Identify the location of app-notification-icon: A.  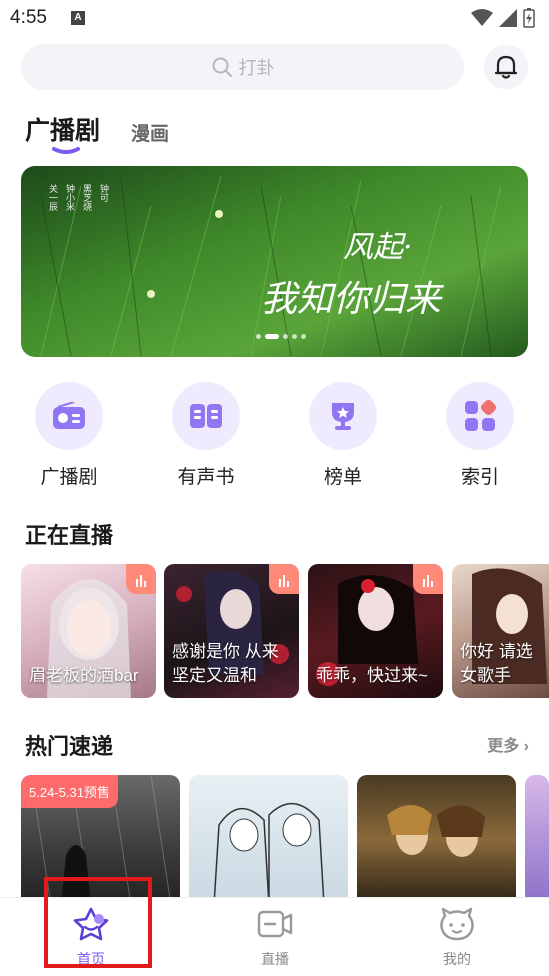
(78, 18).